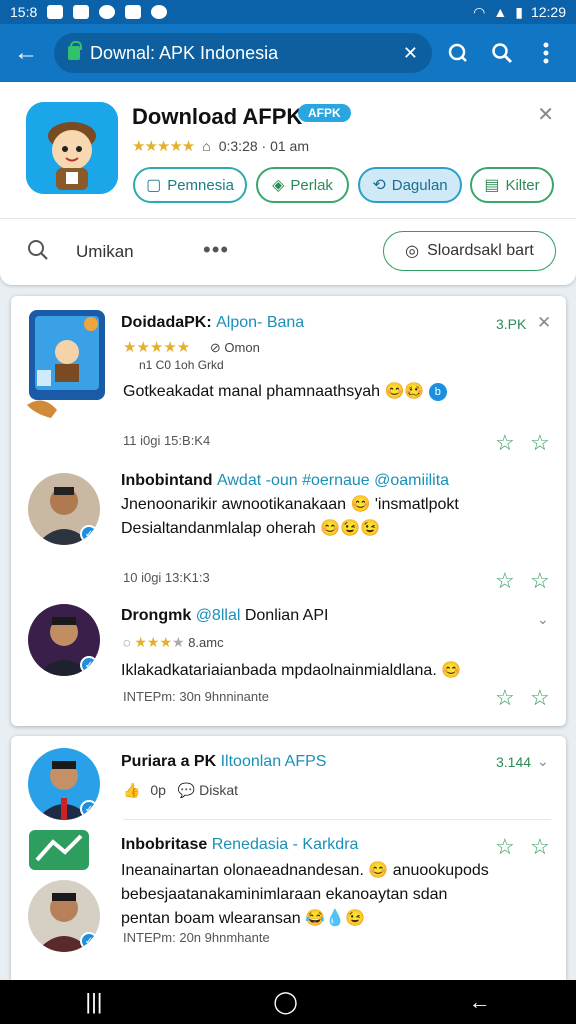  Describe the element at coordinates (59, 850) in the screenshot. I see `promo-icon` at that location.